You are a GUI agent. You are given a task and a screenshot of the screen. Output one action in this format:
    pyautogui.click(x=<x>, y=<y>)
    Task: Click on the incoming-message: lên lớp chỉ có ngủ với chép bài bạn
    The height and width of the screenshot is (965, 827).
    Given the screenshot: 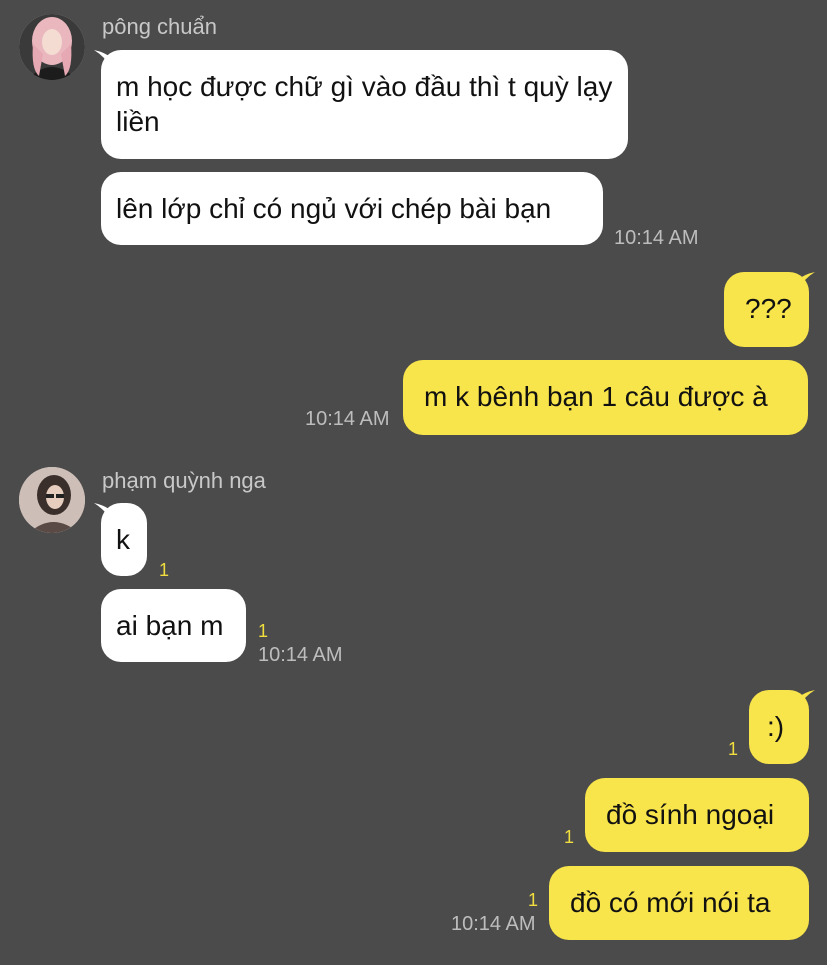 What is the action you would take?
    pyautogui.click(x=352, y=208)
    